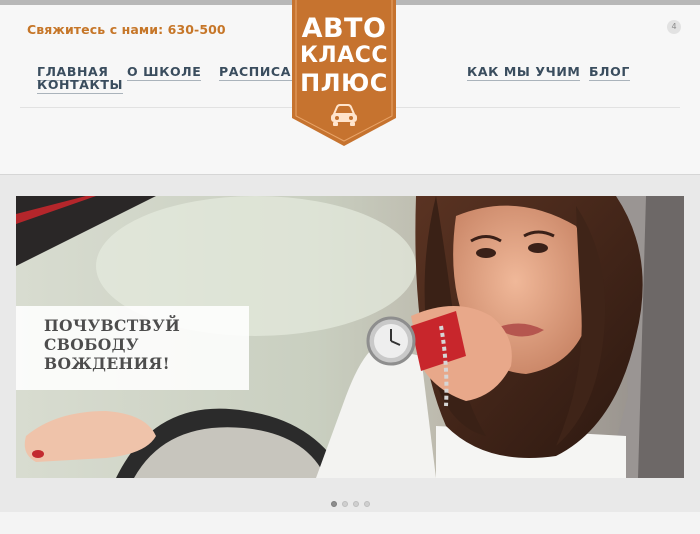 Image resolution: width=700 pixels, height=534 pixels. Describe the element at coordinates (126, 29) in the screenshot. I see `contact-phone: Свяжитесь с нами: 630-500` at that location.